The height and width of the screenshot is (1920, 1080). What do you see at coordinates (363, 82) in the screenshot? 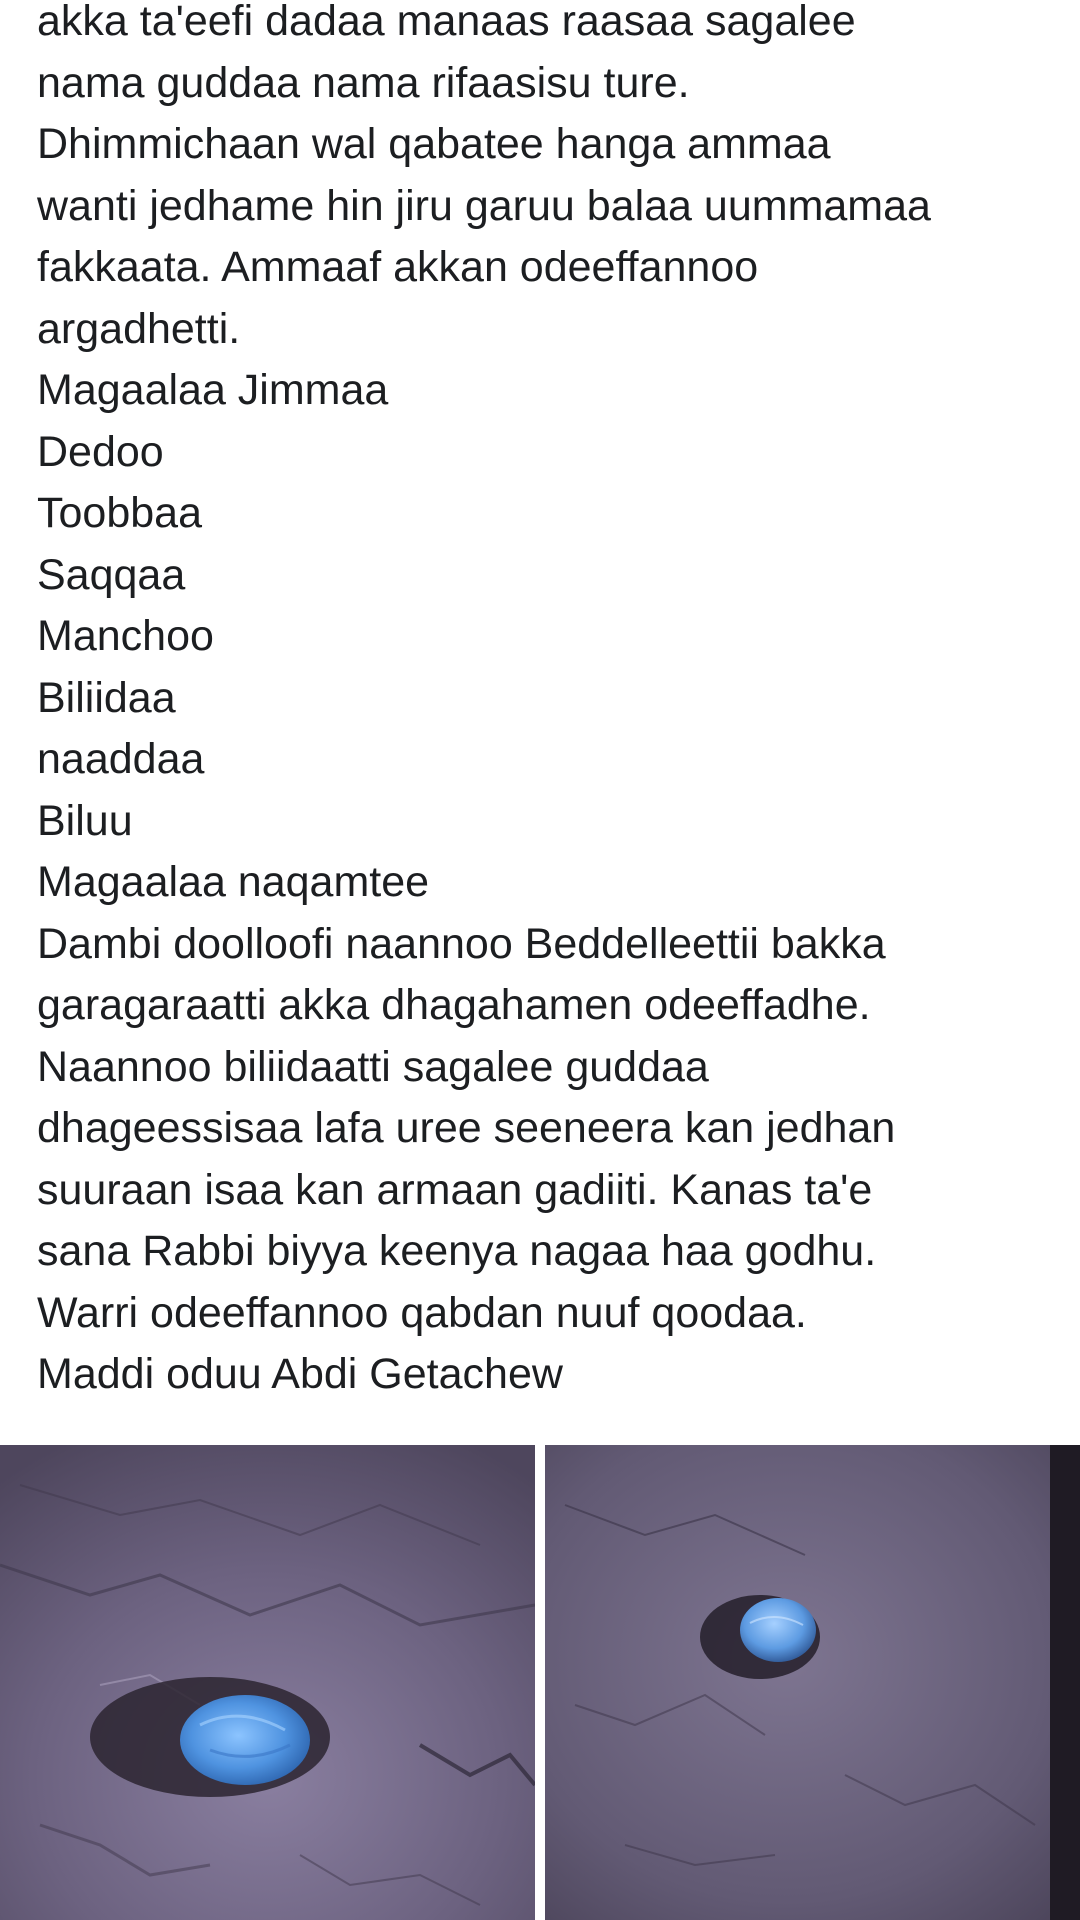
I see `post-text-line: nama guddaa nama rifaasisu ture.` at bounding box center [363, 82].